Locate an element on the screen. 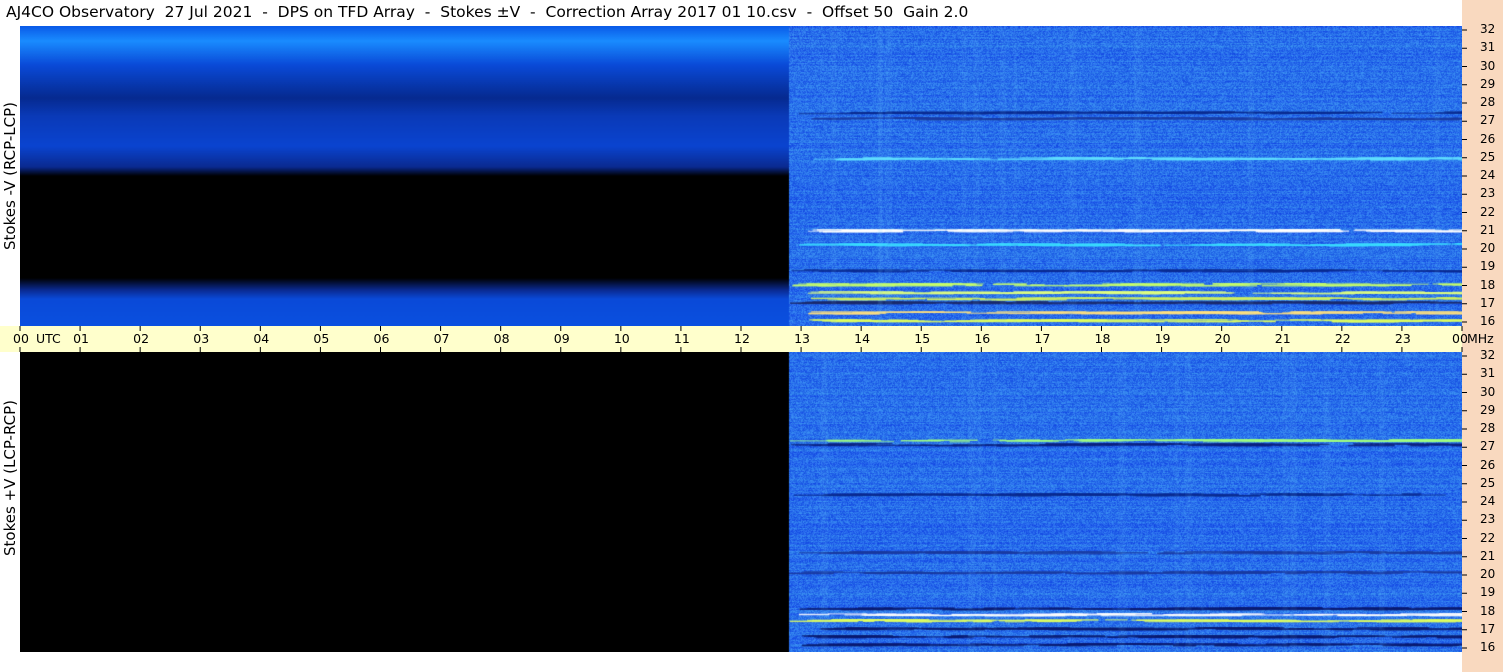  time-tick-label: 19 is located at coordinates (1162, 338).